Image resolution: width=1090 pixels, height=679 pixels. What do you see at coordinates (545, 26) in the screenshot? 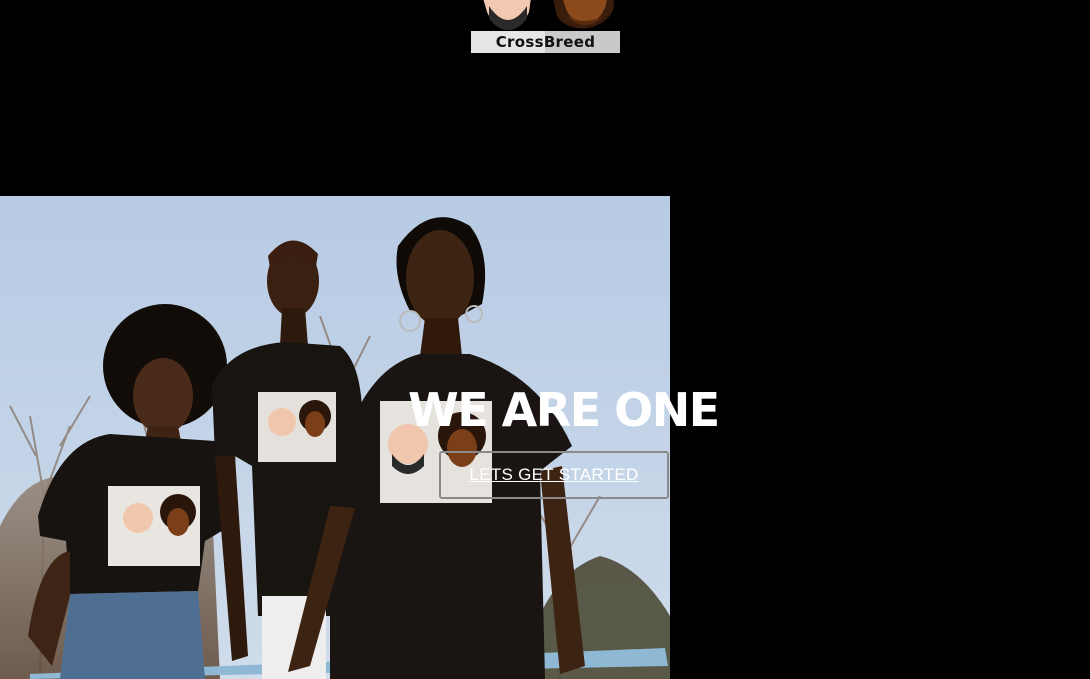
I see `crossbreed-logo: CrossBreed` at bounding box center [545, 26].